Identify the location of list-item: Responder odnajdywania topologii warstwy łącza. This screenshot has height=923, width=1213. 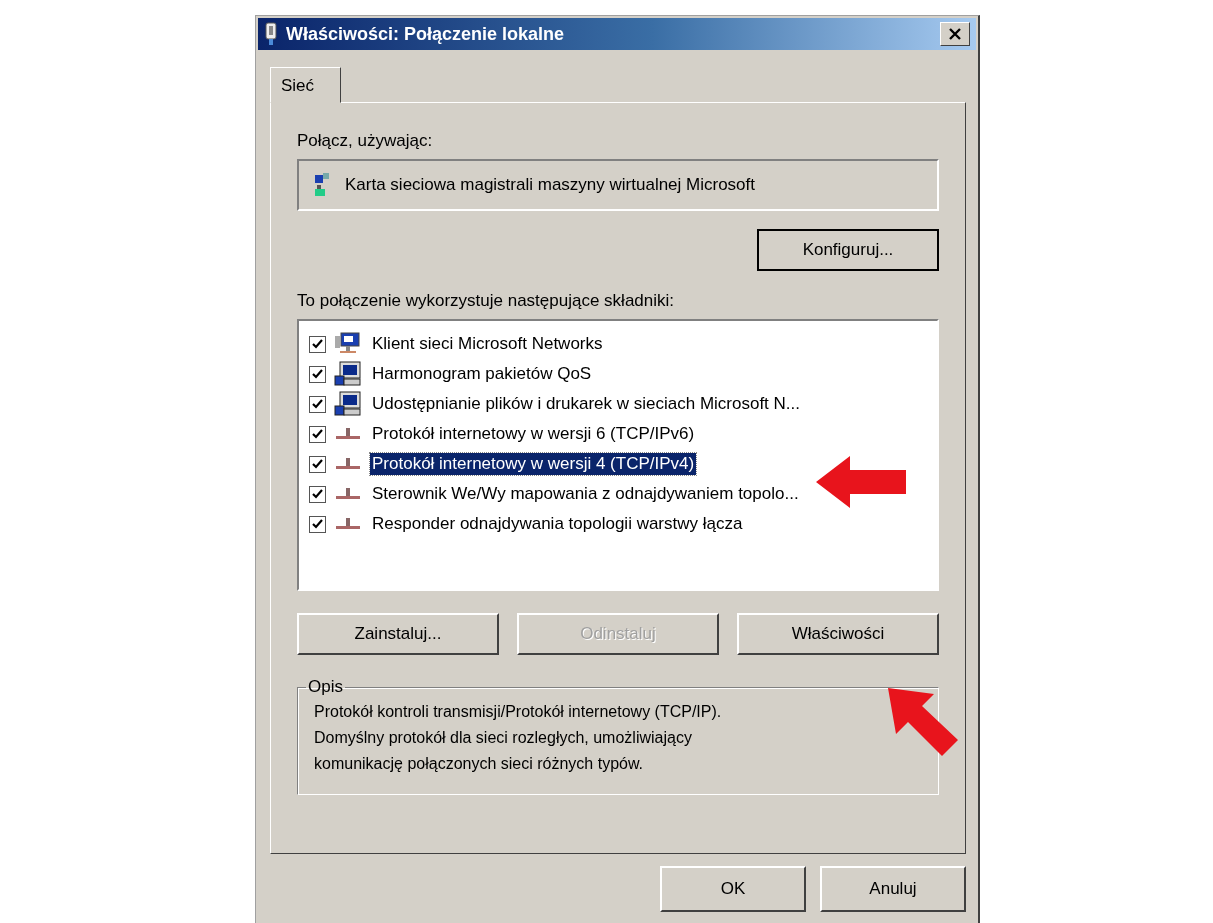
(557, 524).